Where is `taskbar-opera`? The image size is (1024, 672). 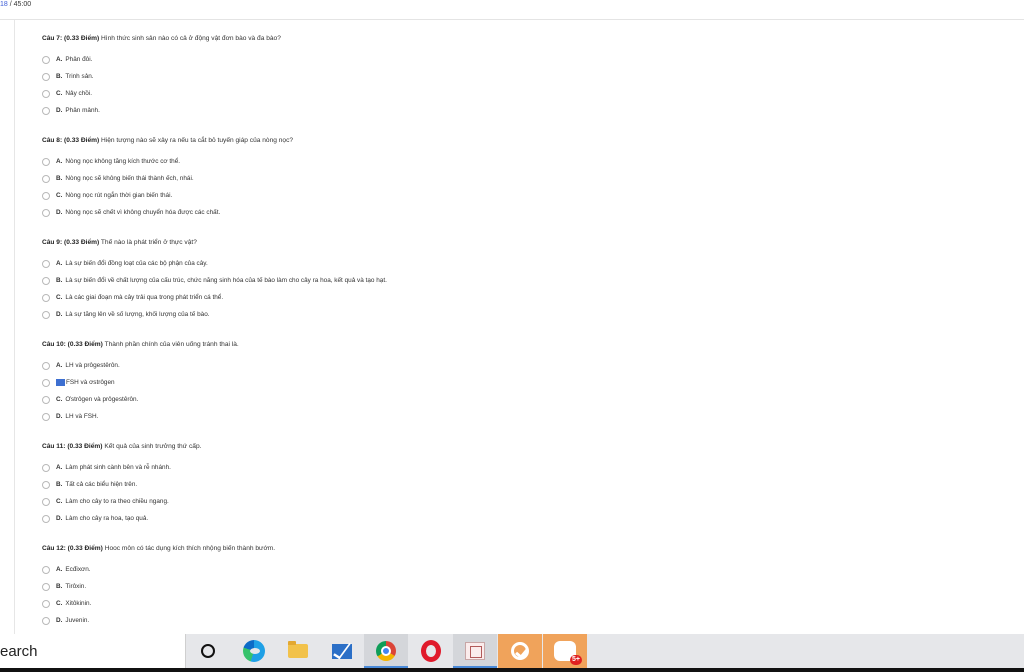
taskbar-opera is located at coordinates (431, 651).